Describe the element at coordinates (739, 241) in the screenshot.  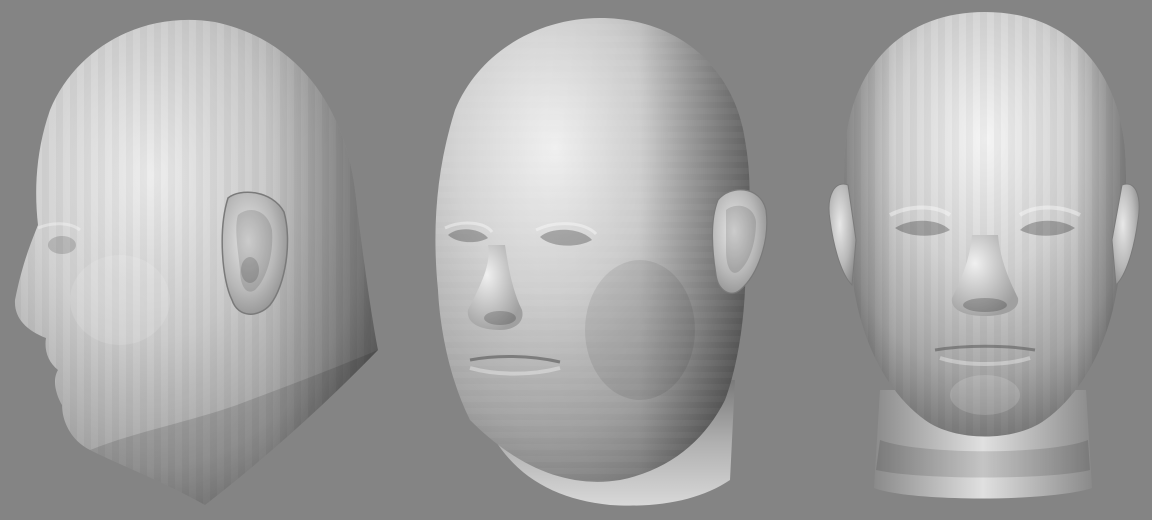
I see `ear-shape` at that location.